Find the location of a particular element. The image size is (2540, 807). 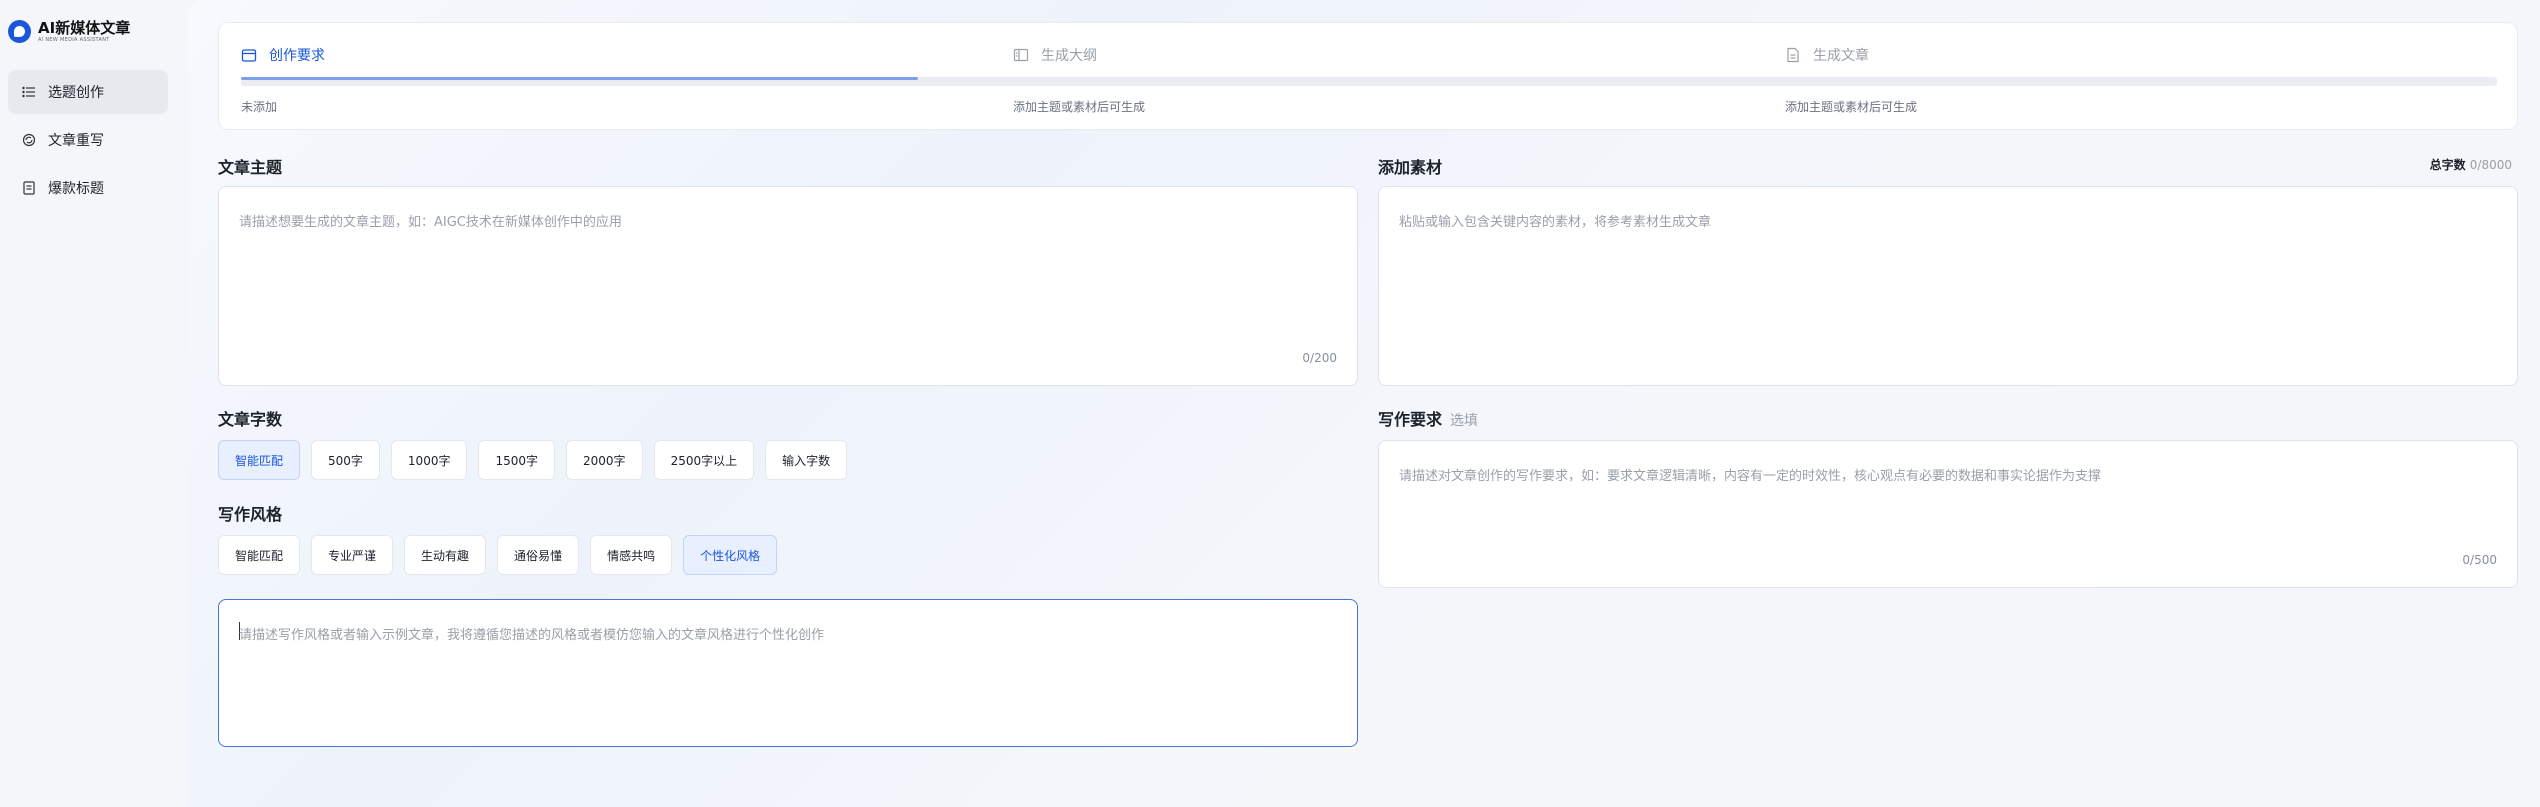

requirements-char-count: 0/500 is located at coordinates (2479, 560).